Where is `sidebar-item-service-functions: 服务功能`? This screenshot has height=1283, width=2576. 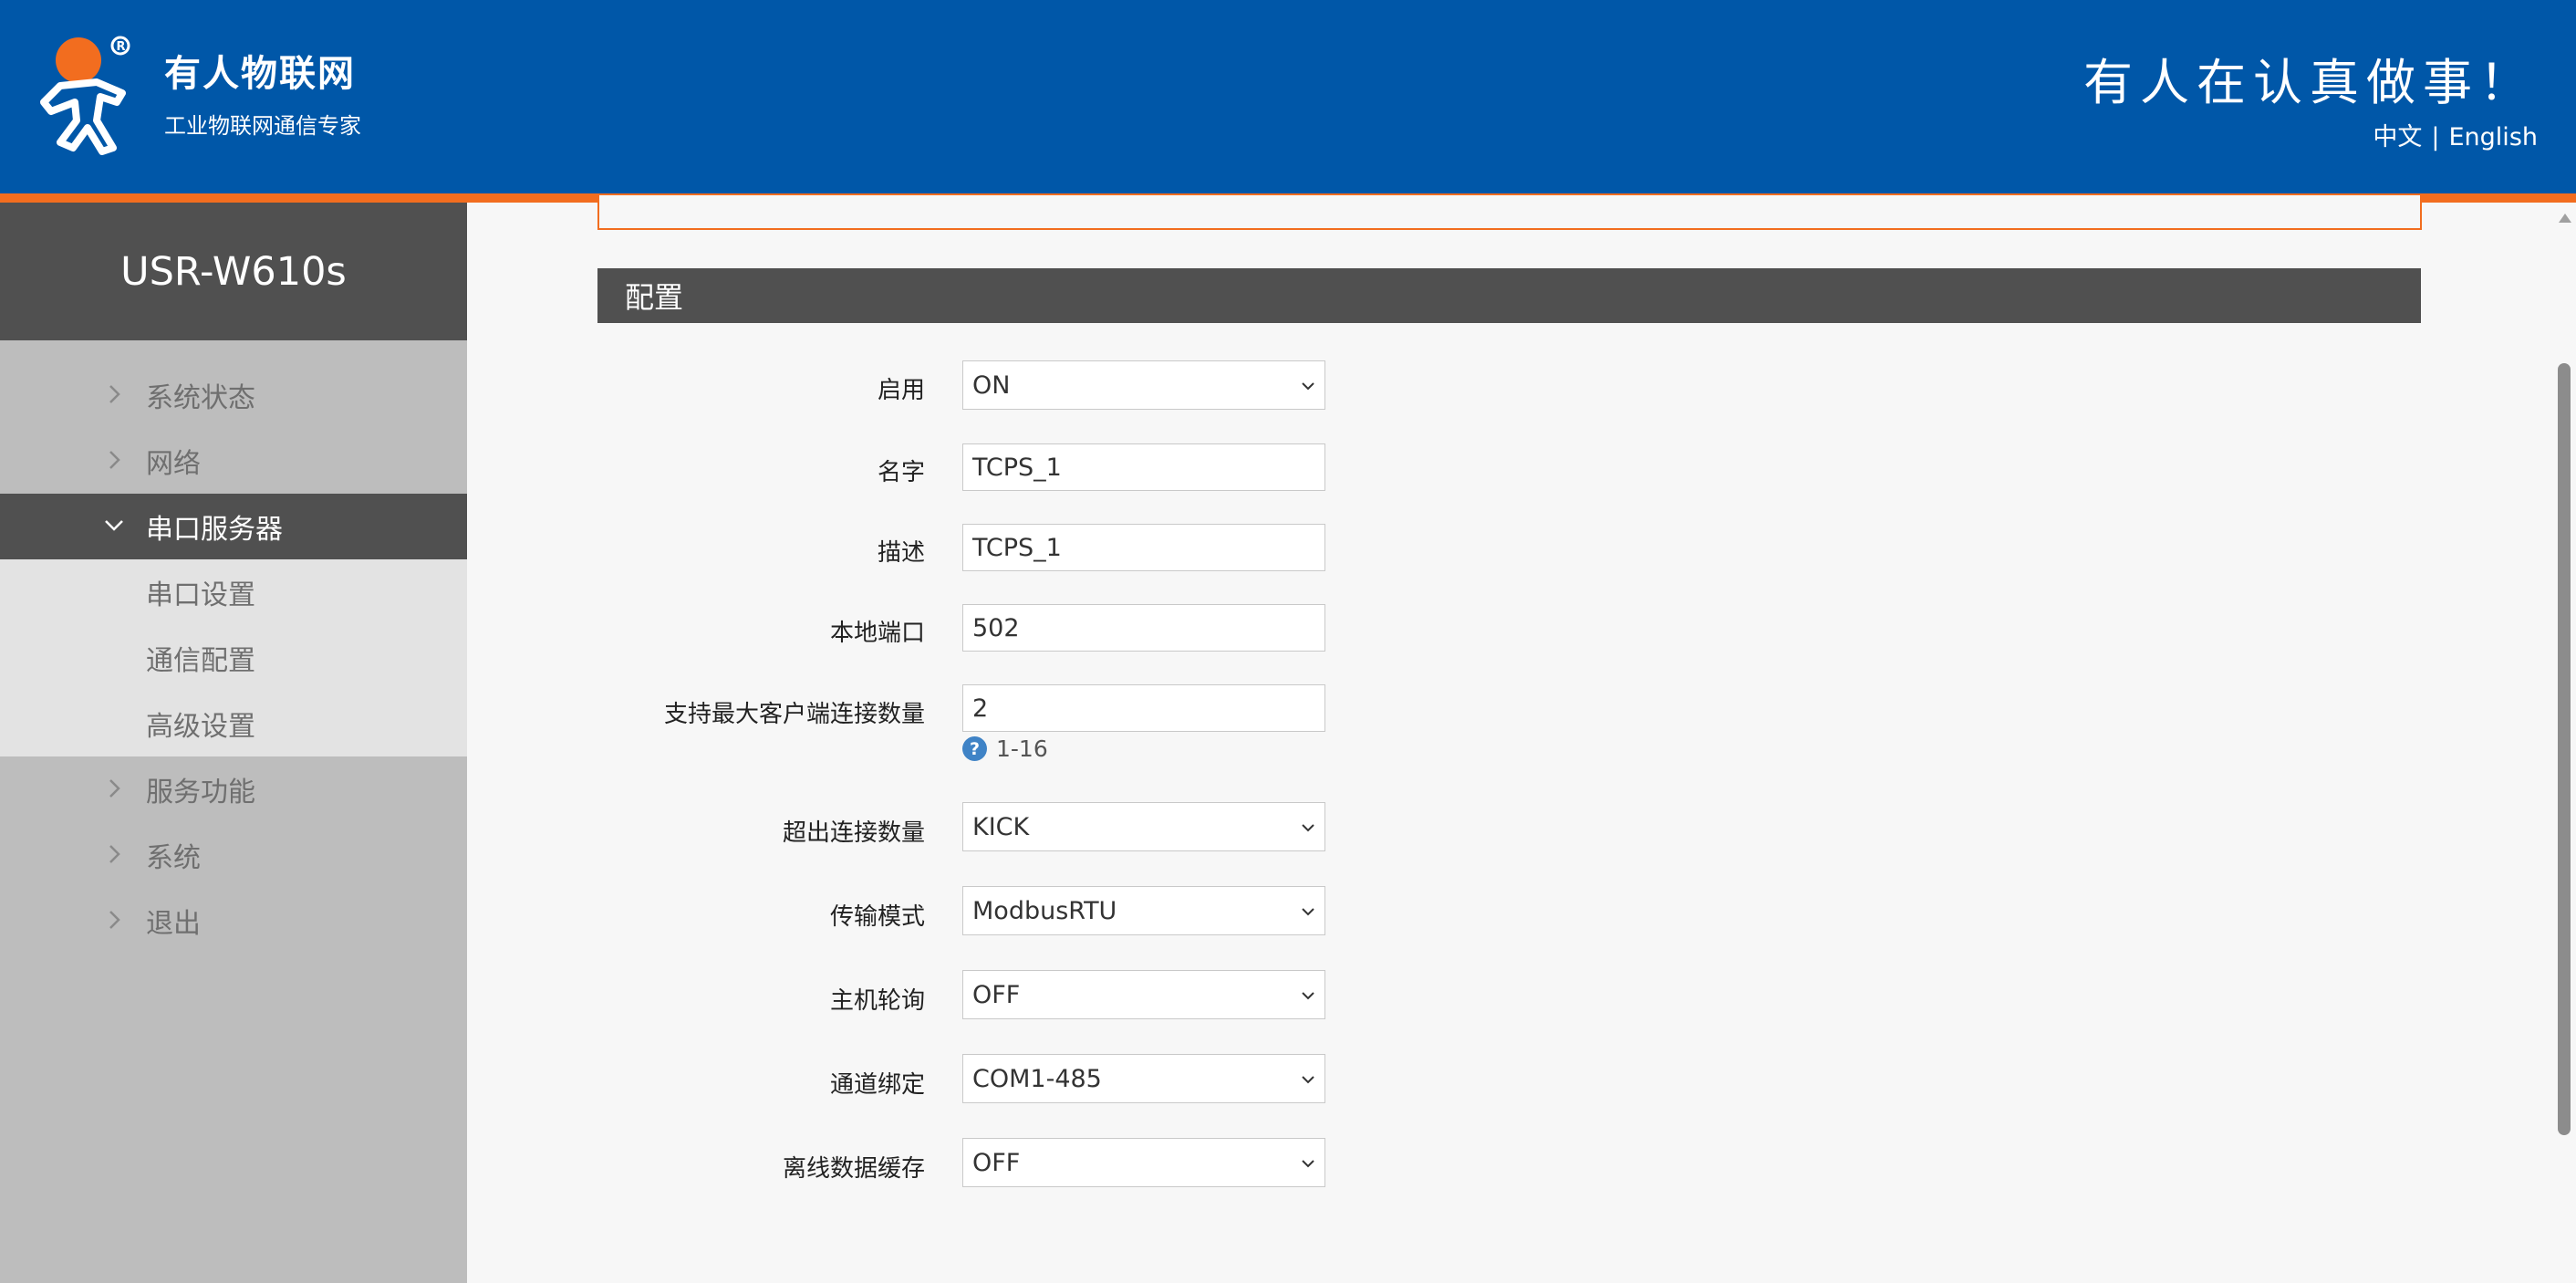 sidebar-item-service-functions: 服务功能 is located at coordinates (233, 789).